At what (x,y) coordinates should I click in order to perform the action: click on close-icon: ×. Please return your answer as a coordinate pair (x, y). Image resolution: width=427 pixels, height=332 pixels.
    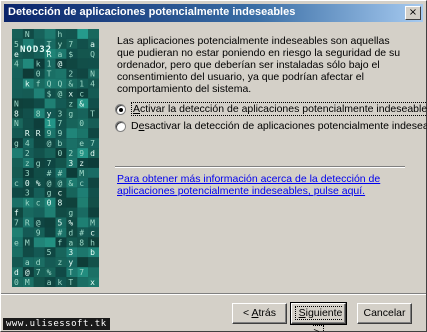
    Looking at the image, I should click on (413, 13).